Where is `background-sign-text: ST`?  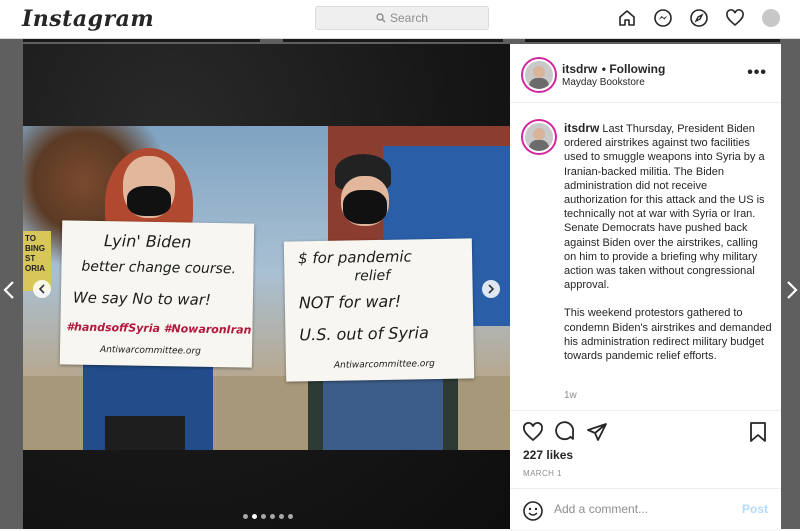
background-sign-text: ST is located at coordinates (30, 258).